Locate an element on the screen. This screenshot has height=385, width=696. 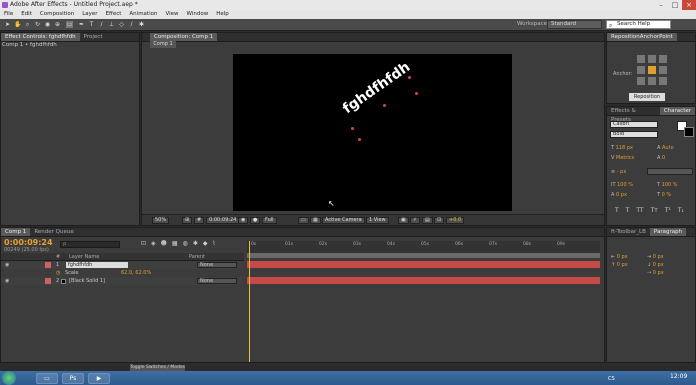
timeline-search-field: ρ is located at coordinates (90, 244).